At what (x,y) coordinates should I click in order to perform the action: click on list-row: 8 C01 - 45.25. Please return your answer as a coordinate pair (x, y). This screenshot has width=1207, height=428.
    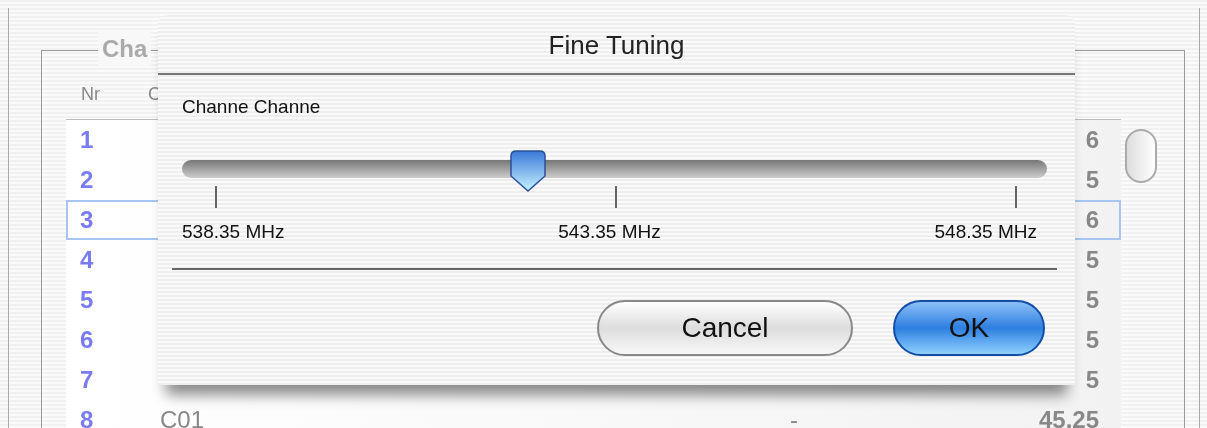
    Looking at the image, I should click on (593, 414).